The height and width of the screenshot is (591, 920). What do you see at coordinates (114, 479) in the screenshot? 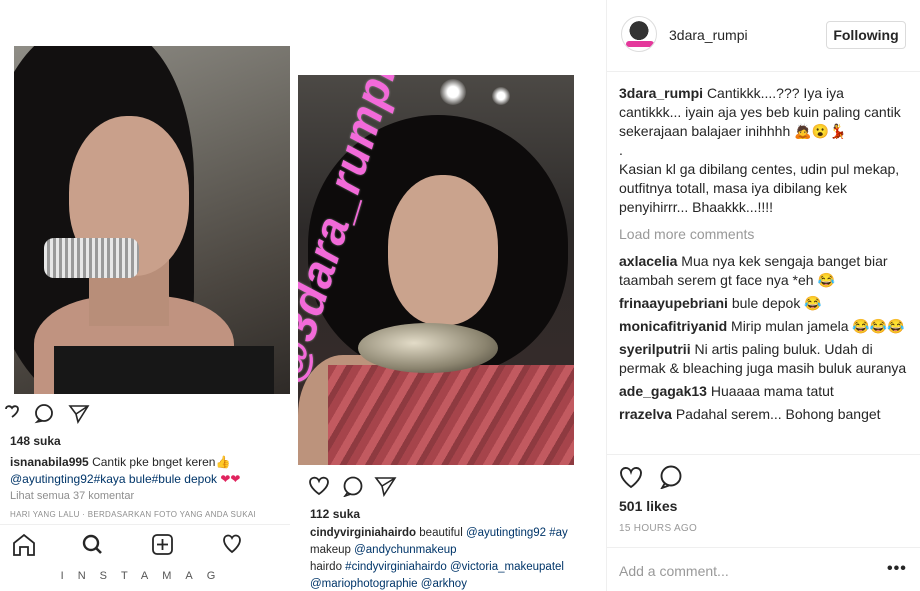
I see `tags-text: @ayutingting92#kaya bule#bule depok` at bounding box center [114, 479].